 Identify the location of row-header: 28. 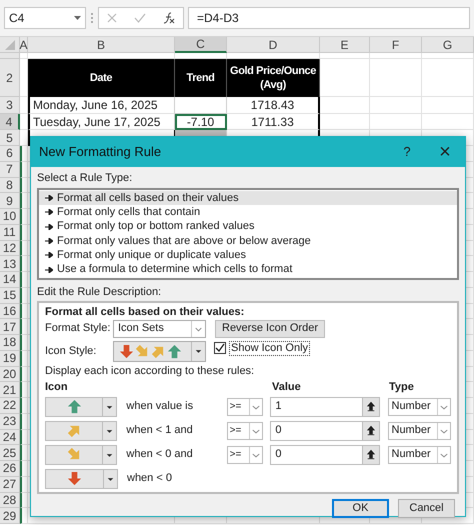
(10, 500).